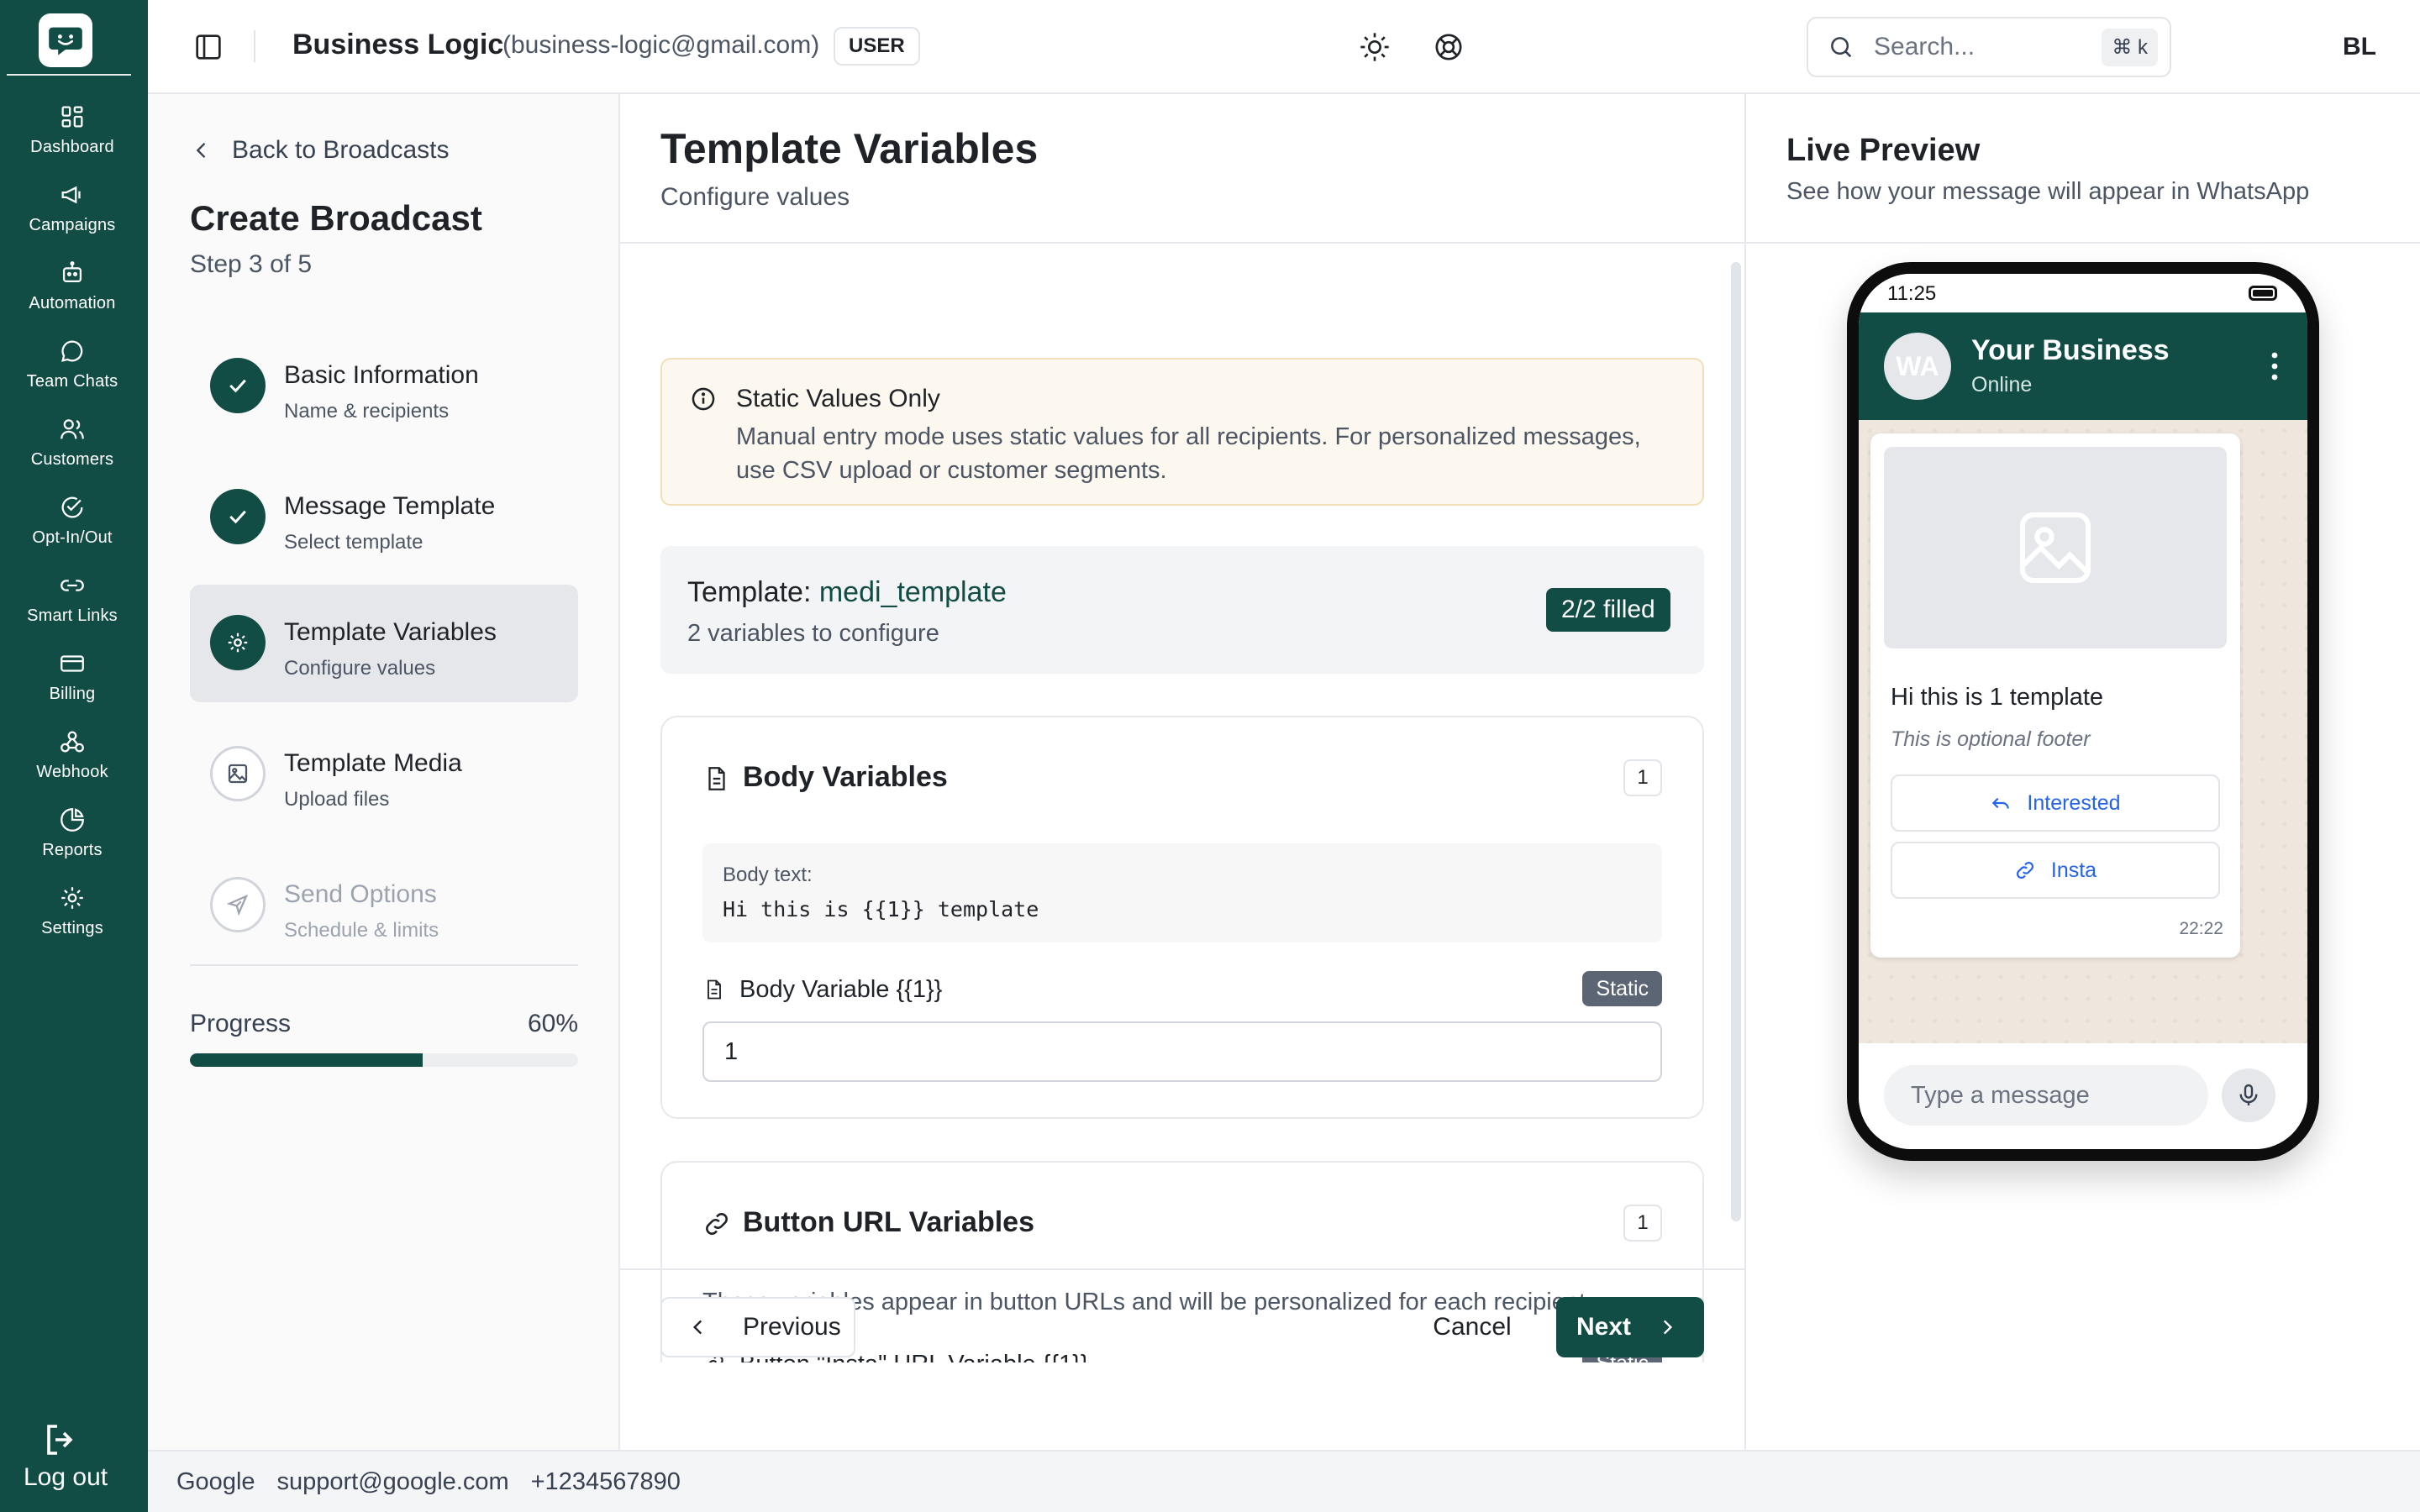 This screenshot has width=2420, height=1512. Describe the element at coordinates (72, 898) in the screenshot. I see `gear-icon` at that location.